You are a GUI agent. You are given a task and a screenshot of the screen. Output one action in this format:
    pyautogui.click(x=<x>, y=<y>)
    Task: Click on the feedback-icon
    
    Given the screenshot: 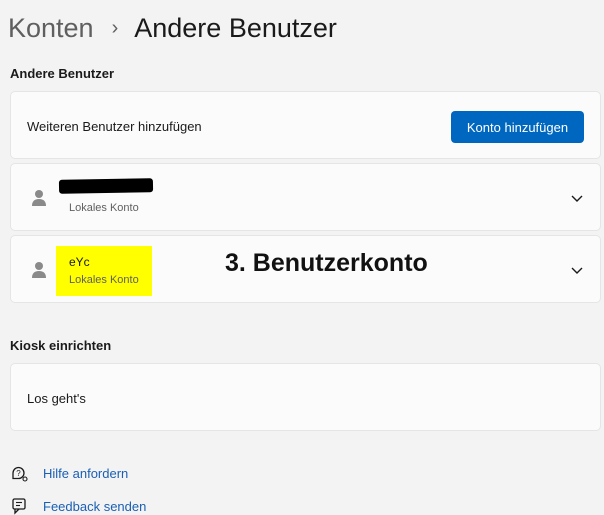 What is the action you would take?
    pyautogui.click(x=19, y=506)
    